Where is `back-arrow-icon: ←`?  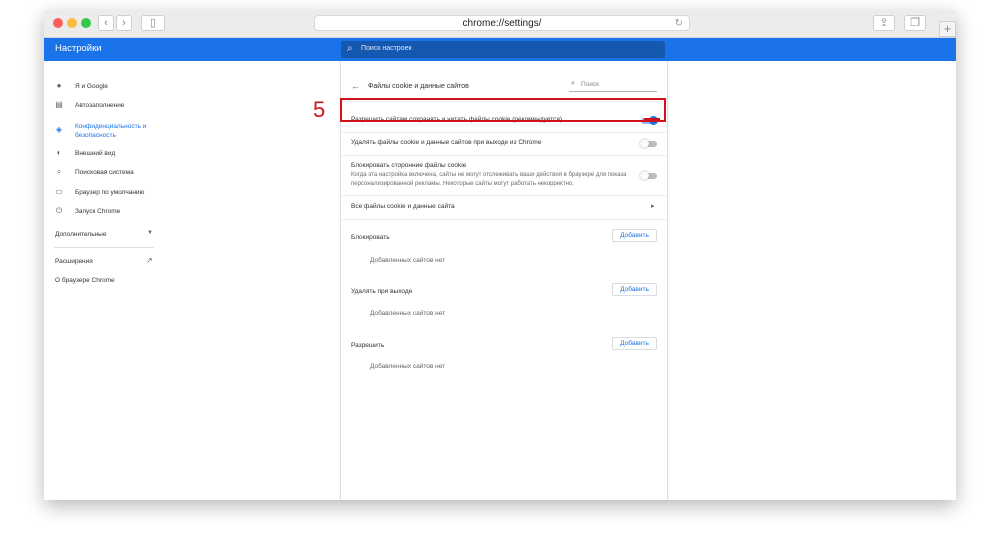 back-arrow-icon: ← is located at coordinates (355, 86).